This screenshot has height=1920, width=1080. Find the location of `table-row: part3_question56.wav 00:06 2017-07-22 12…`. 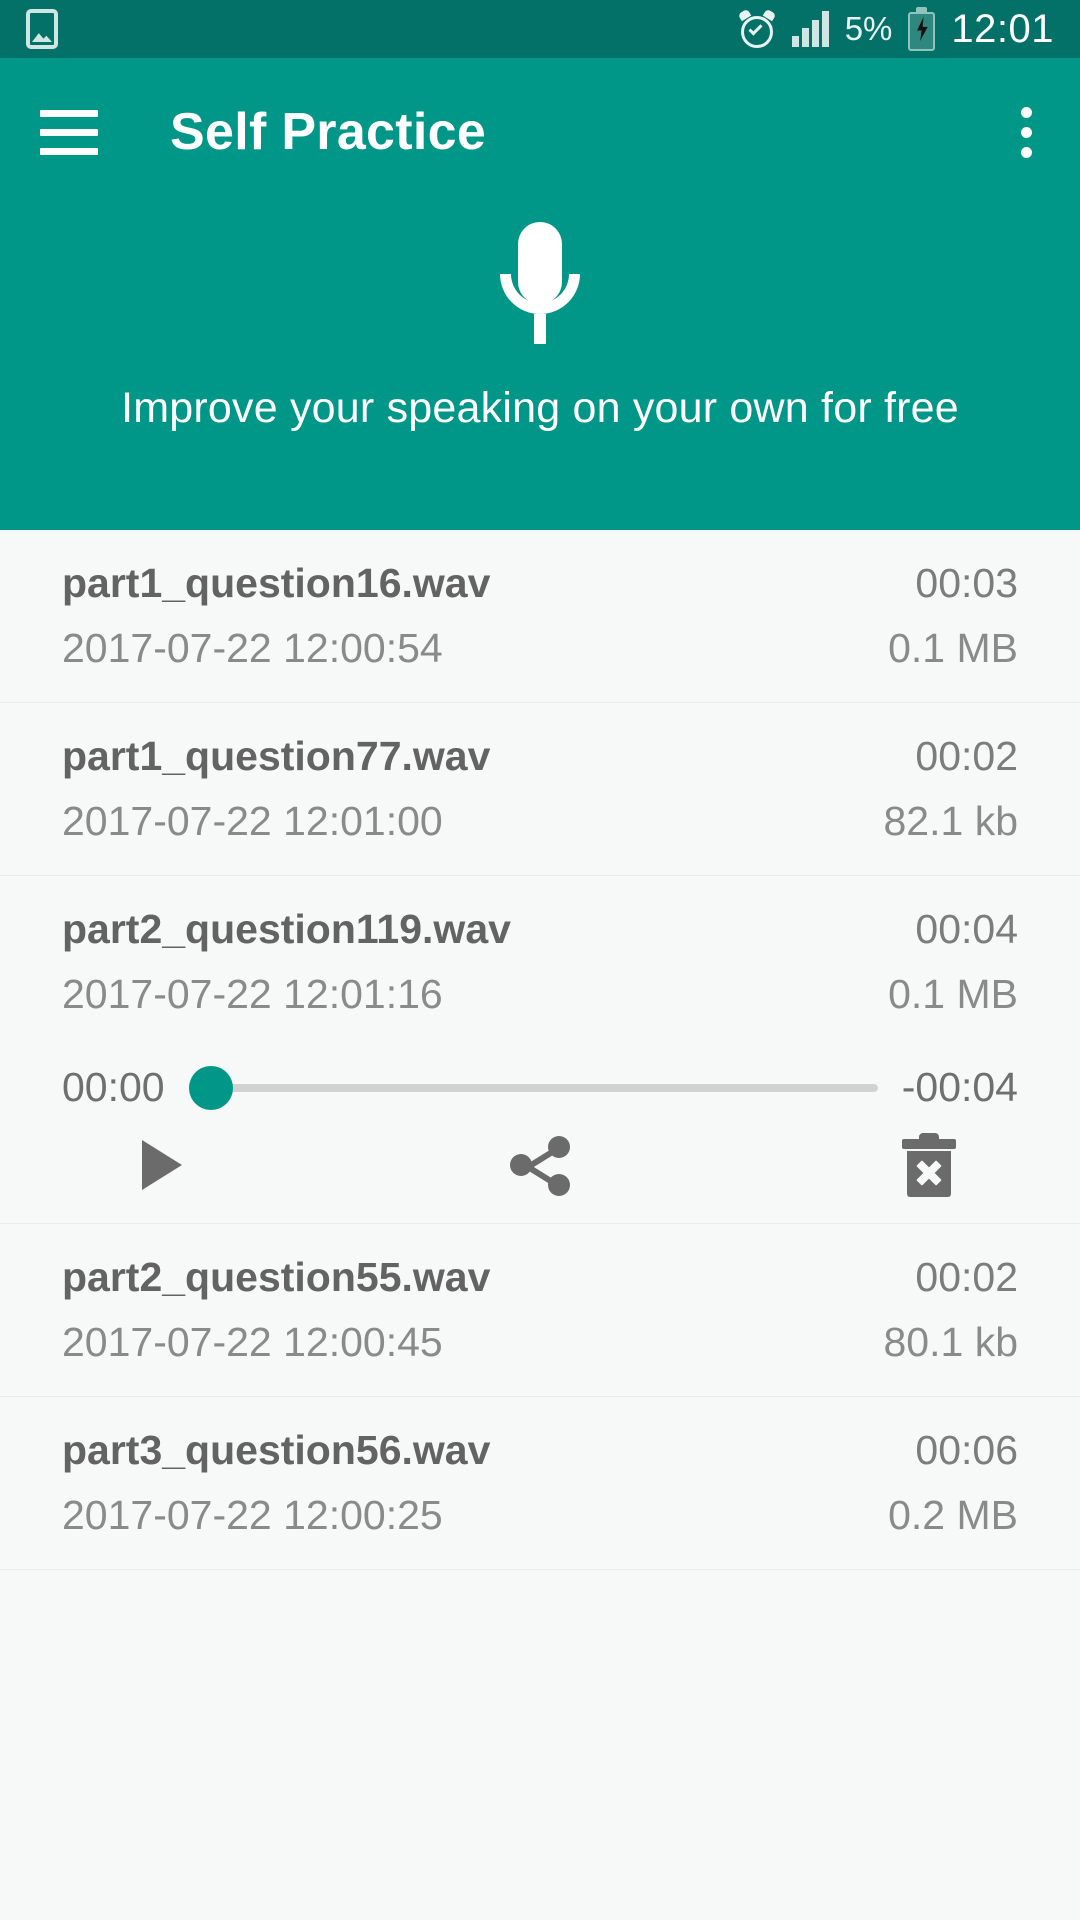

table-row: part3_question56.wav 00:06 2017-07-22 12… is located at coordinates (540, 1483).